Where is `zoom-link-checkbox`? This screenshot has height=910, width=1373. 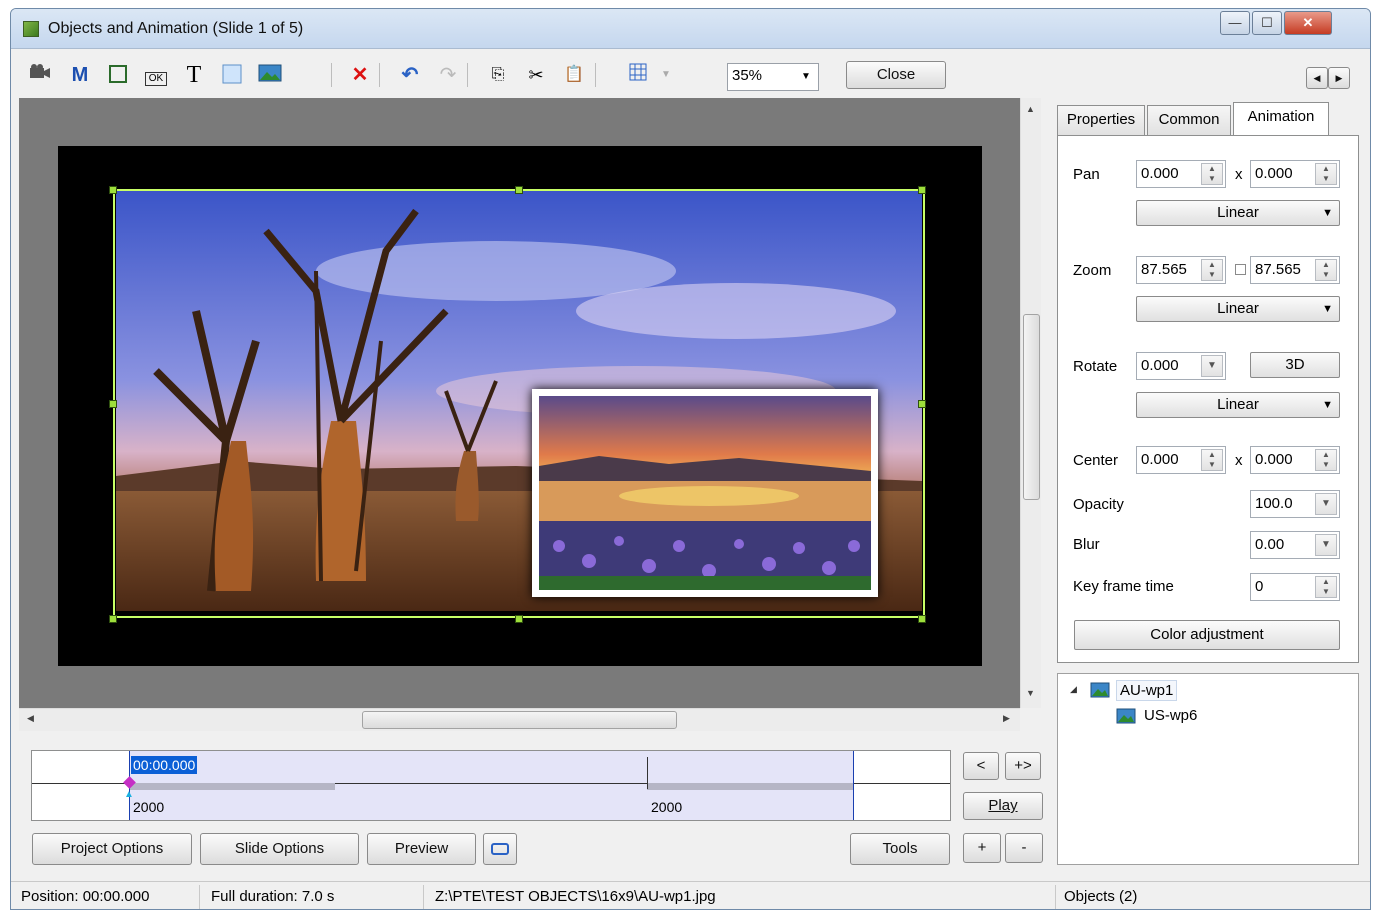
zoom-link-checkbox is located at coordinates (1240, 269).